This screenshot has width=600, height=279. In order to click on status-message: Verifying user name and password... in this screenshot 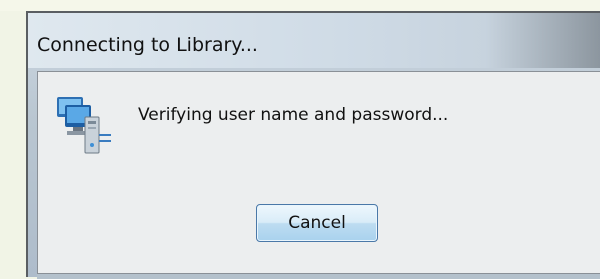, I will do `click(293, 115)`.